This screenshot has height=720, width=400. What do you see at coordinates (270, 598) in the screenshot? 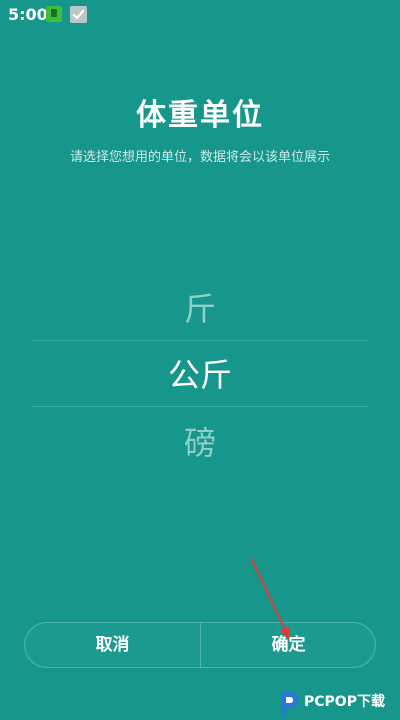
I see `annotation-arrow-icon` at bounding box center [270, 598].